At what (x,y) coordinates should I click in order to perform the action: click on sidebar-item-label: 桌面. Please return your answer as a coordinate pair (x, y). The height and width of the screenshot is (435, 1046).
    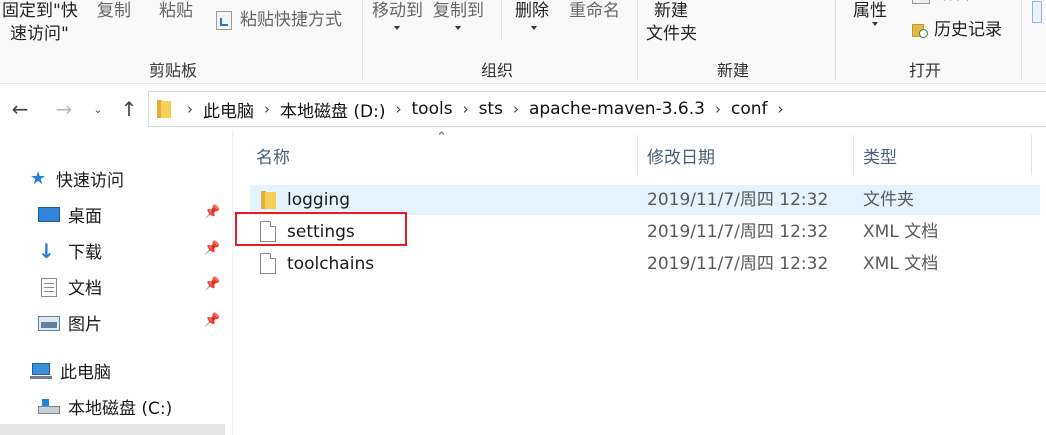
    Looking at the image, I should click on (85, 217).